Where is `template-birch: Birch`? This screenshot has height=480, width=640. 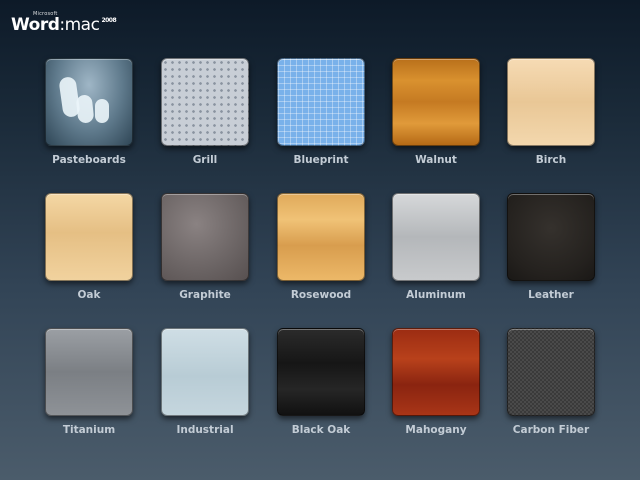
template-birch: Birch is located at coordinates (551, 112).